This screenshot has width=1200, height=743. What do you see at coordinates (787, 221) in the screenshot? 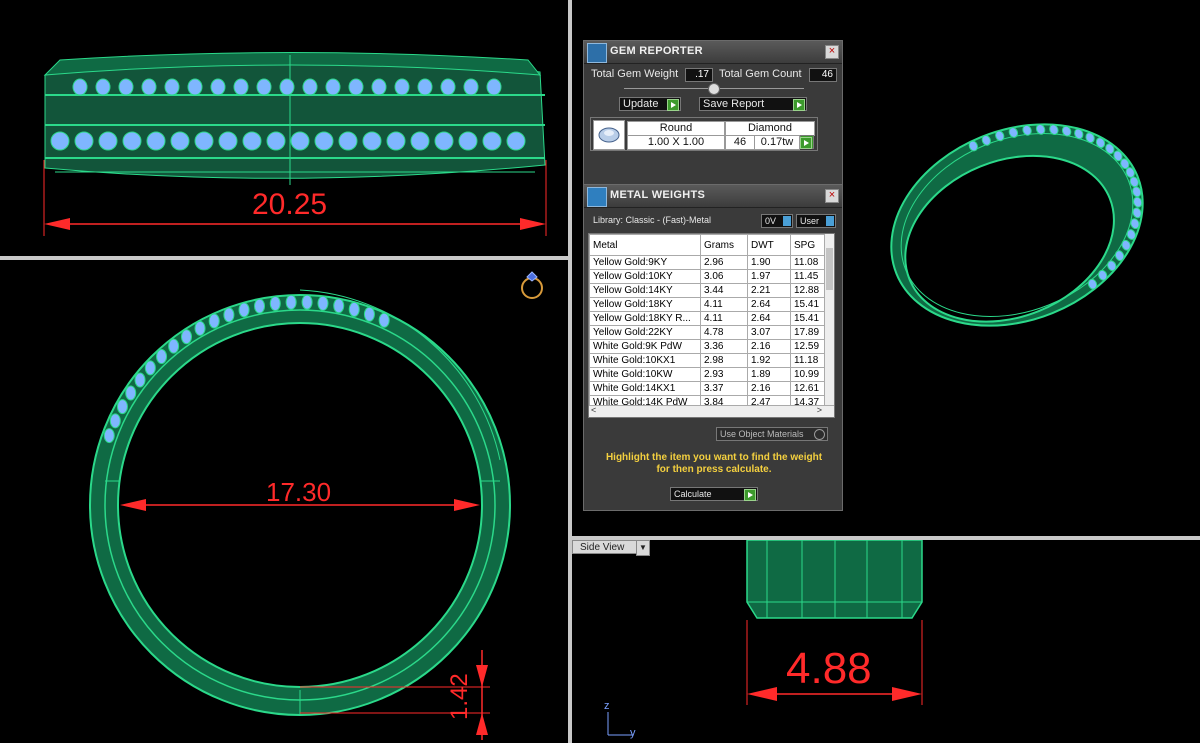
I see `selector-1-icon` at bounding box center [787, 221].